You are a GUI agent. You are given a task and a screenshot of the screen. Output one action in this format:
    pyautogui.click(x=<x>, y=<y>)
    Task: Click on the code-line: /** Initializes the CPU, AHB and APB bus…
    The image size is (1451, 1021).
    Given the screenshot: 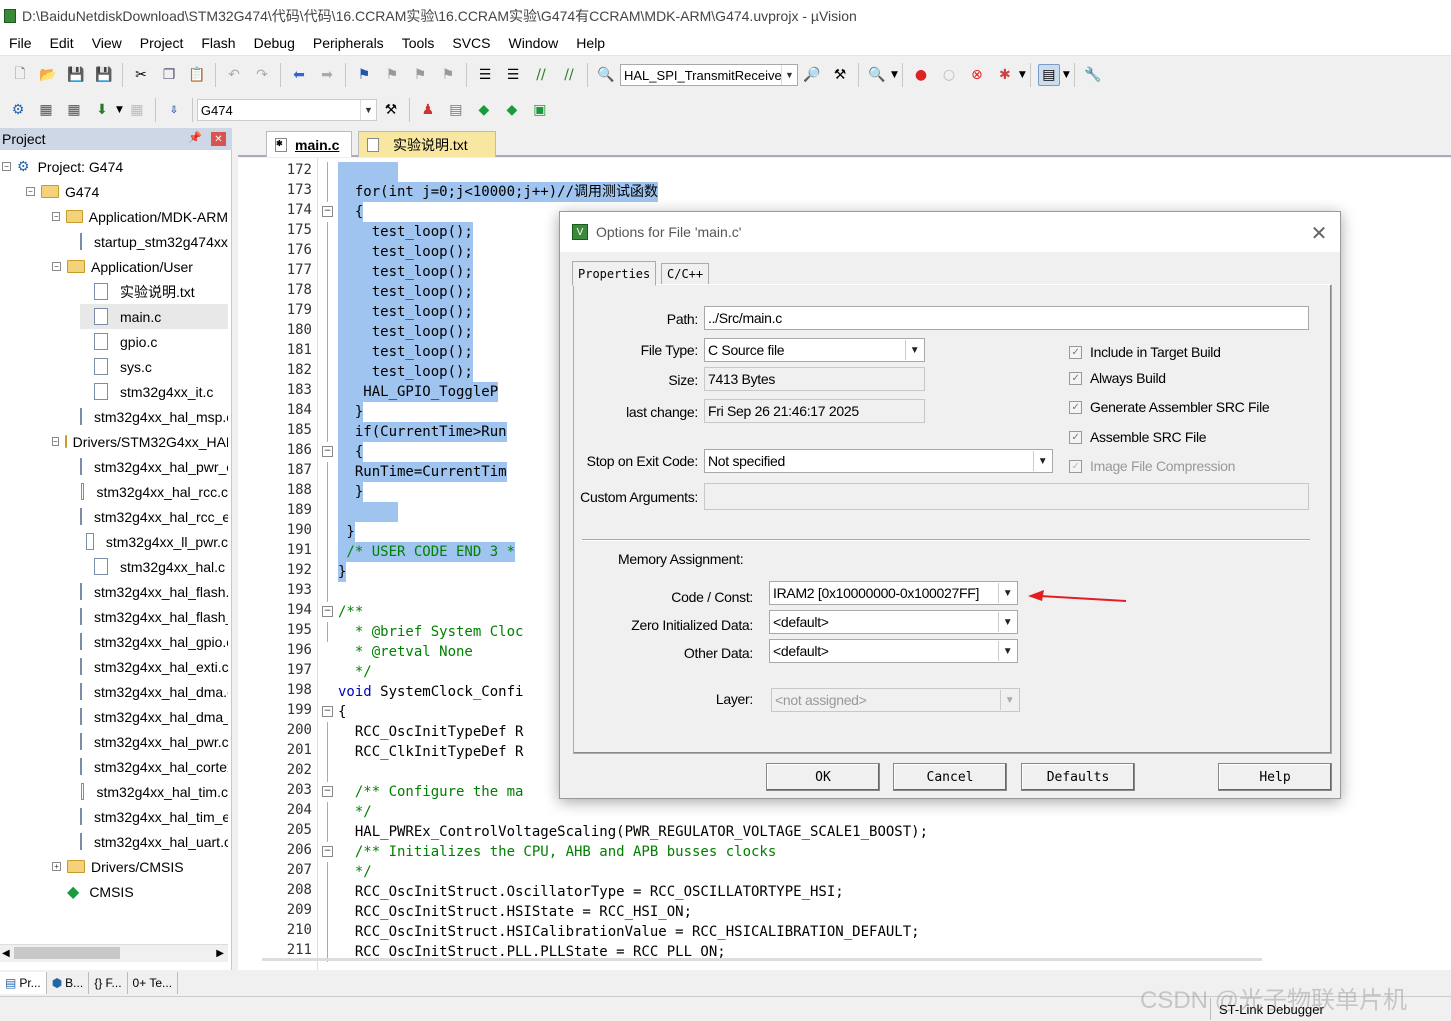 What is the action you would take?
    pyautogui.click(x=557, y=852)
    